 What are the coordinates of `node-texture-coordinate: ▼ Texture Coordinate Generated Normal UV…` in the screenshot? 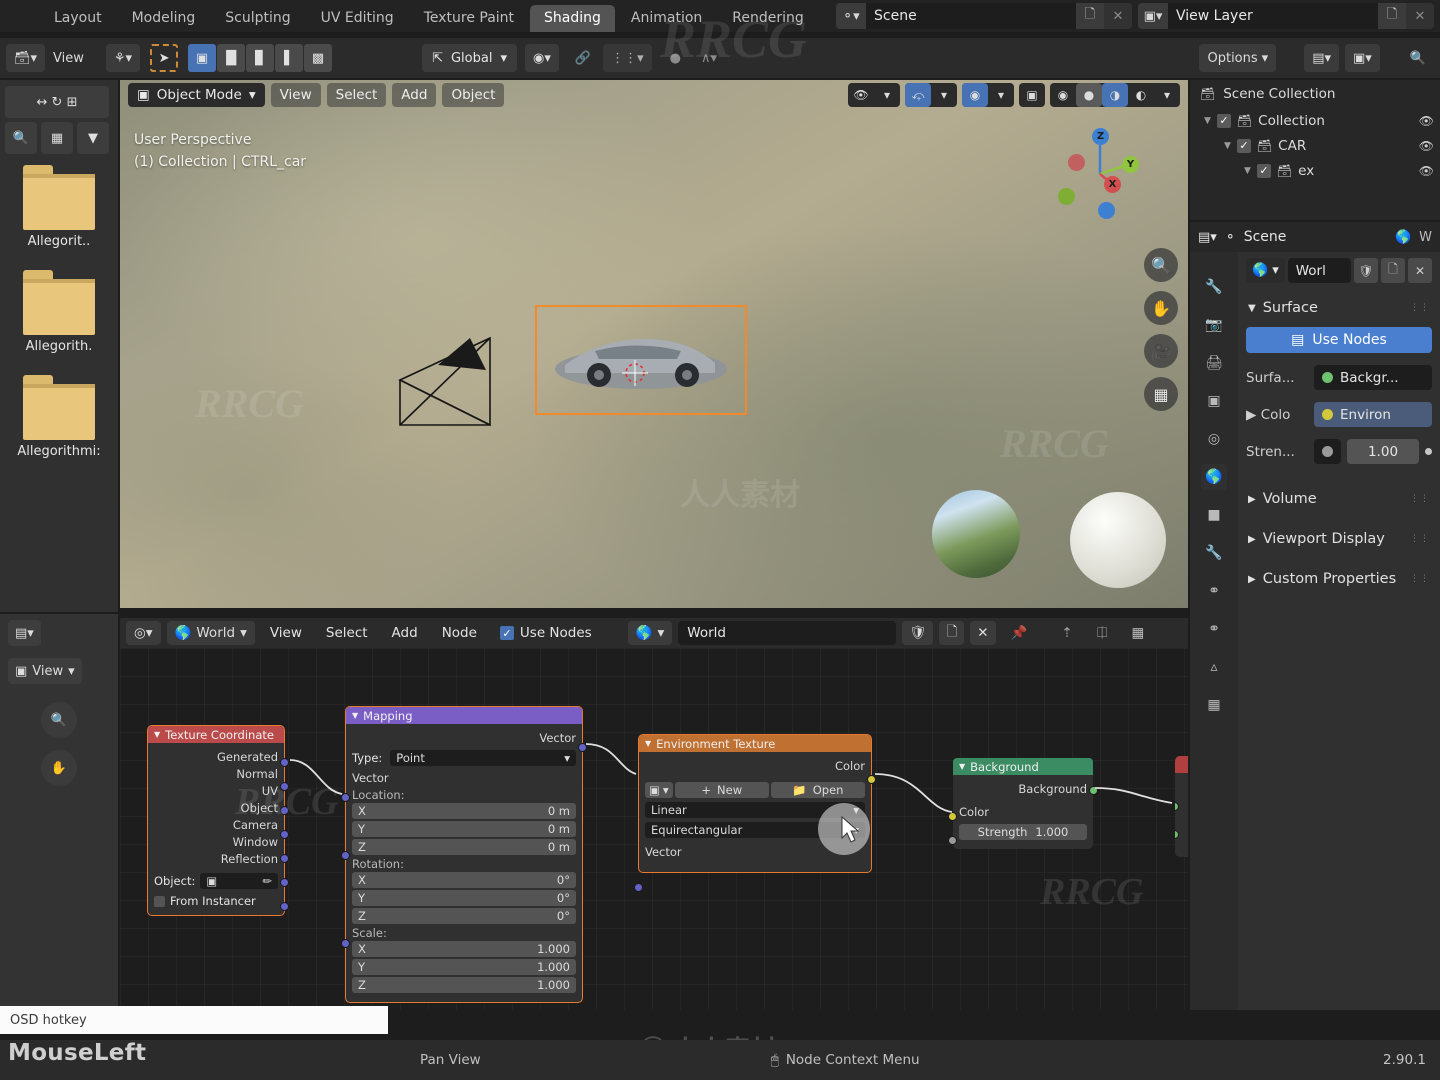 It's located at (218, 820).